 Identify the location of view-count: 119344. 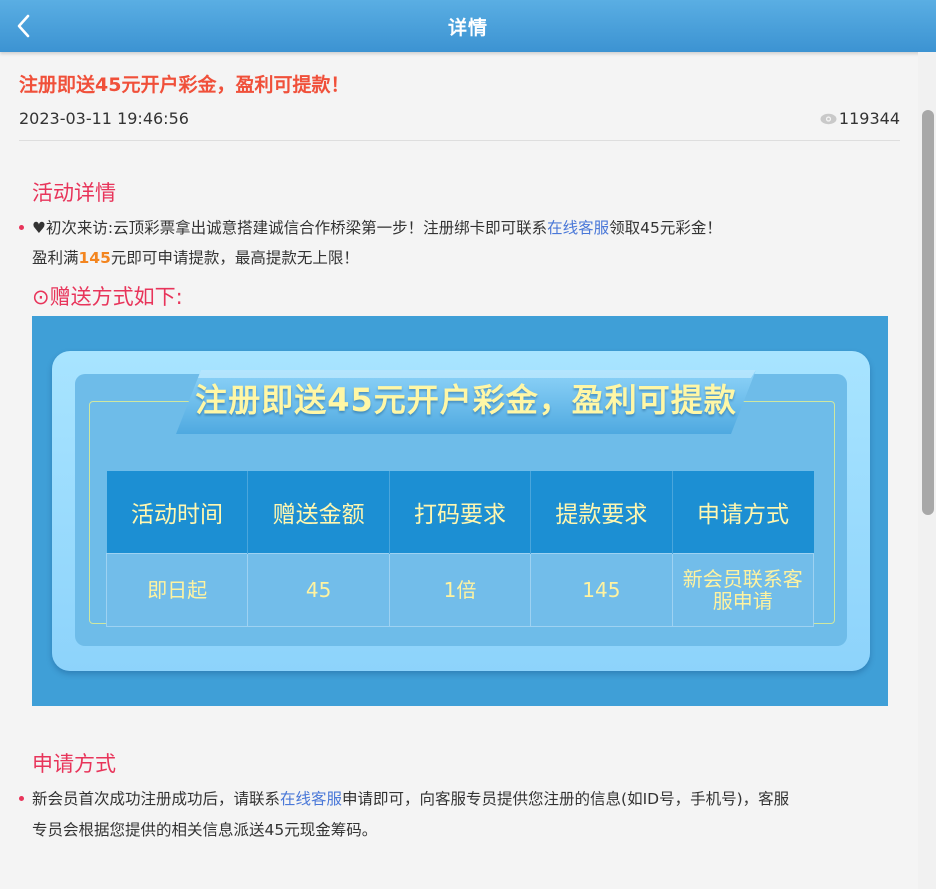
(860, 118).